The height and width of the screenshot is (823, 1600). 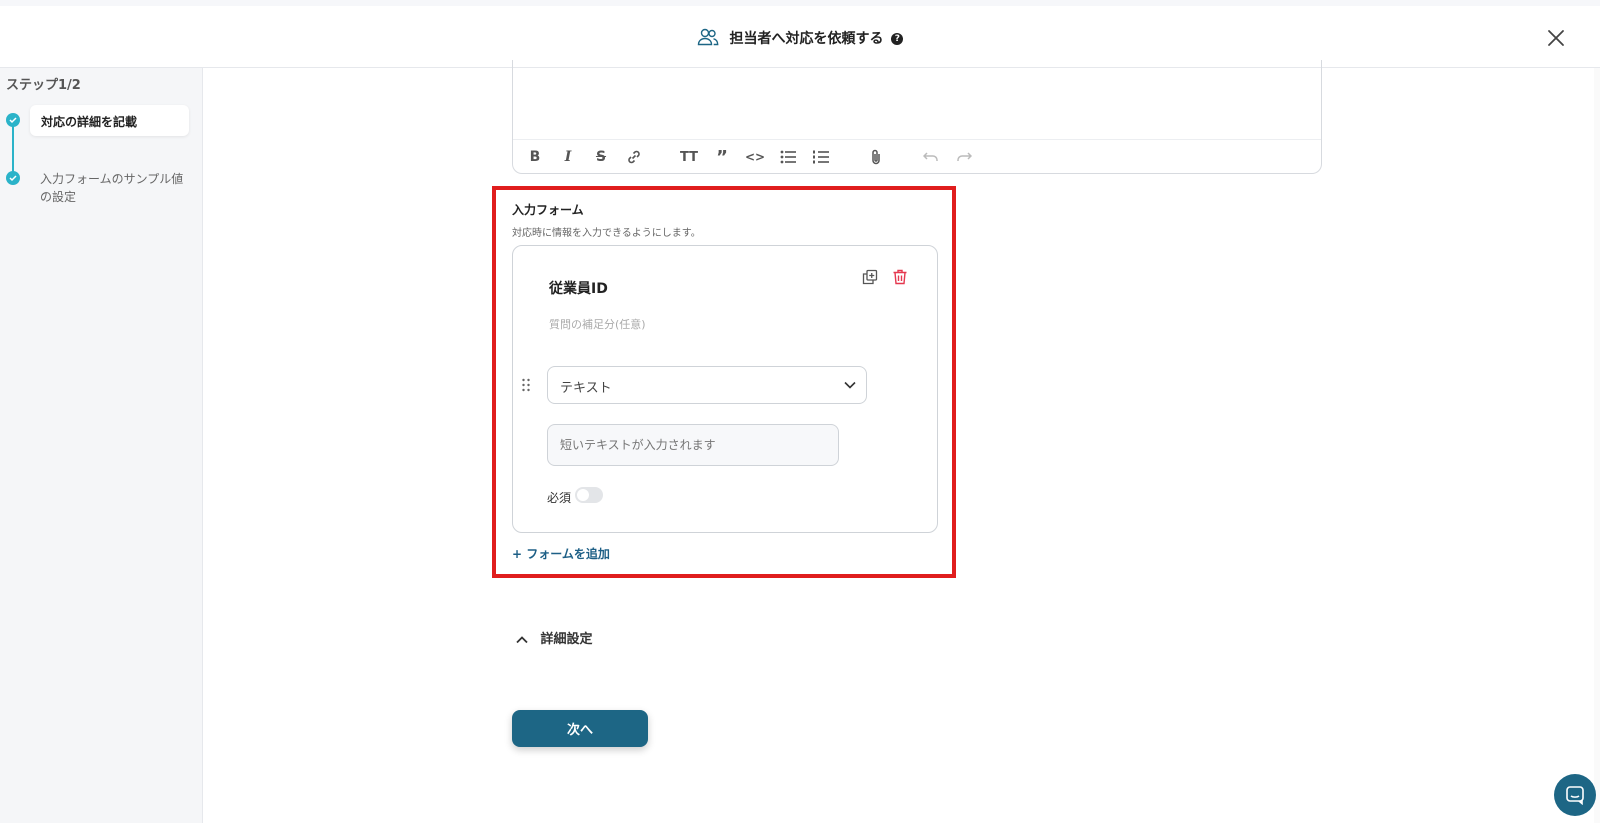 What do you see at coordinates (755, 157) in the screenshot?
I see `code-icon: <>` at bounding box center [755, 157].